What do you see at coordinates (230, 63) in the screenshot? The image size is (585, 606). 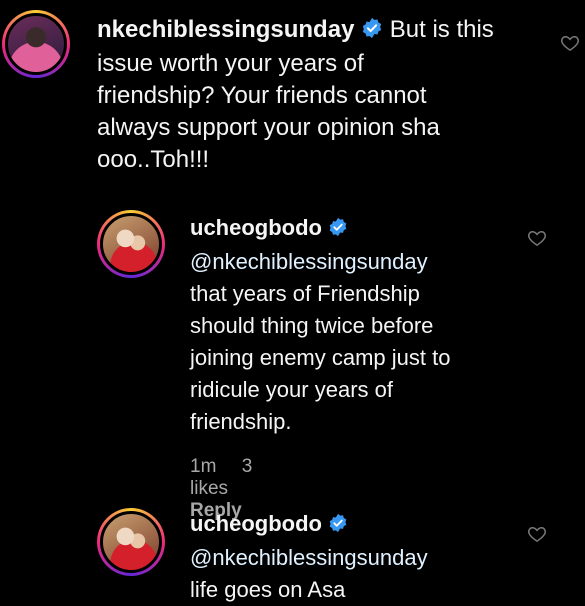 I see `comment-text-line: issue worth your years of` at bounding box center [230, 63].